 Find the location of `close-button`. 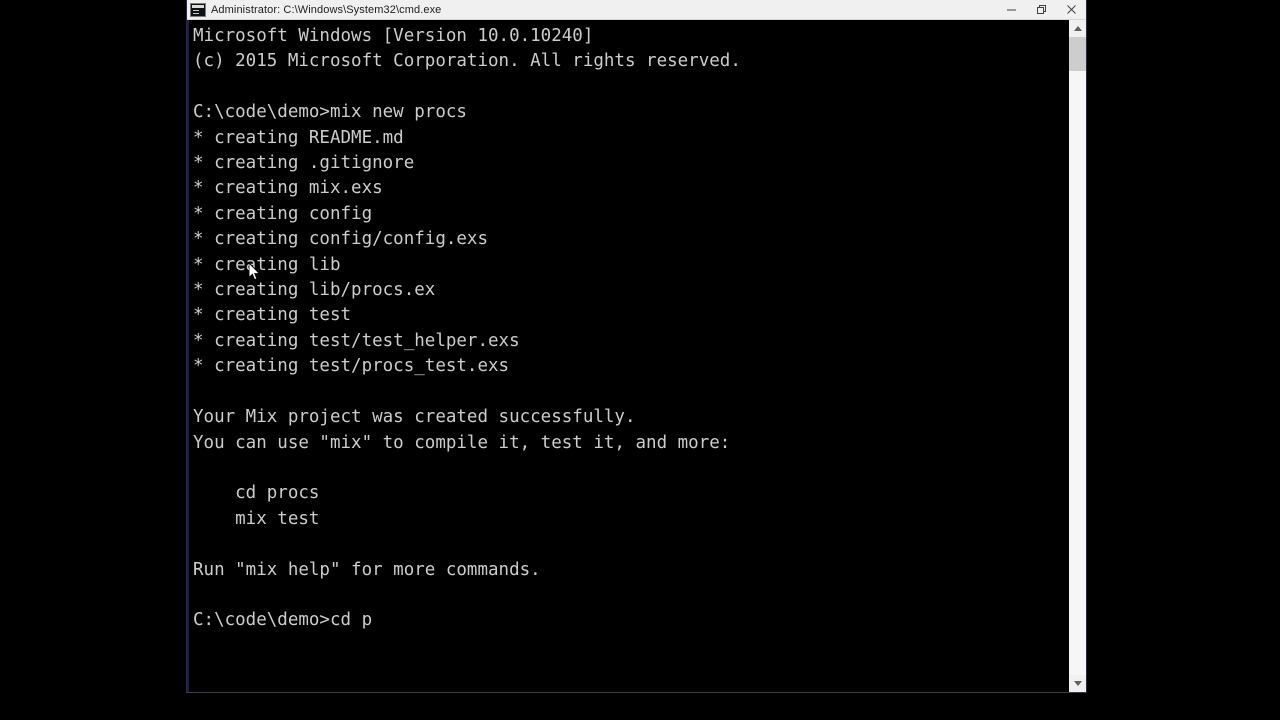

close-button is located at coordinates (1071, 9).